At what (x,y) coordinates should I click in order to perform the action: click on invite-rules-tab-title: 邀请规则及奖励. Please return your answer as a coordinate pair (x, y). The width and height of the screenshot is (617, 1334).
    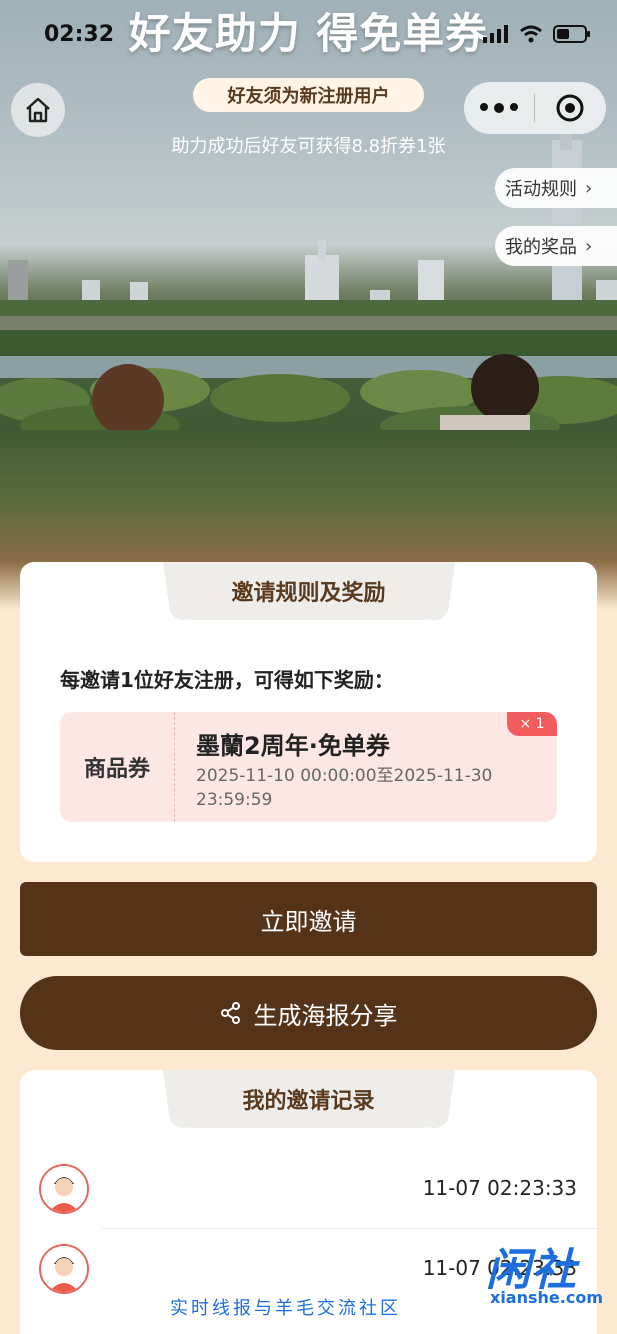
    Looking at the image, I should click on (308, 591).